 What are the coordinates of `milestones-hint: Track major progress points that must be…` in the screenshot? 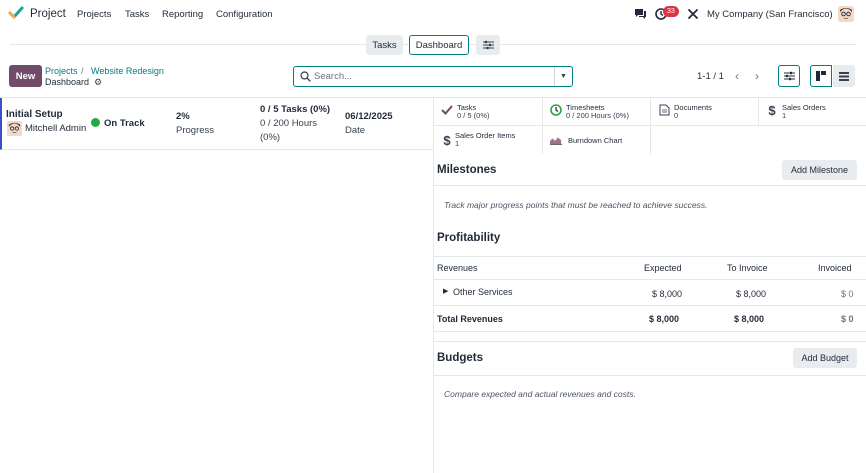 It's located at (576, 205).